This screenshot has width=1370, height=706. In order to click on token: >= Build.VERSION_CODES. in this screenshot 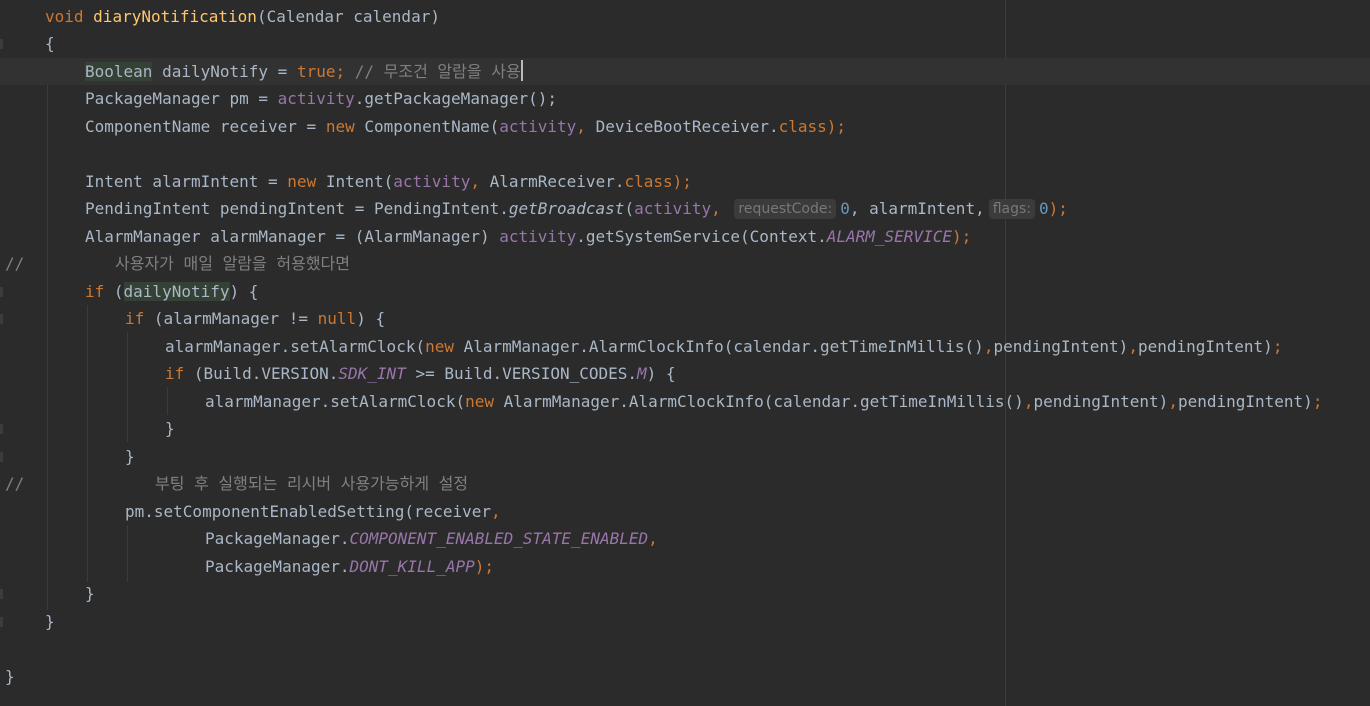, I will do `click(521, 373)`.